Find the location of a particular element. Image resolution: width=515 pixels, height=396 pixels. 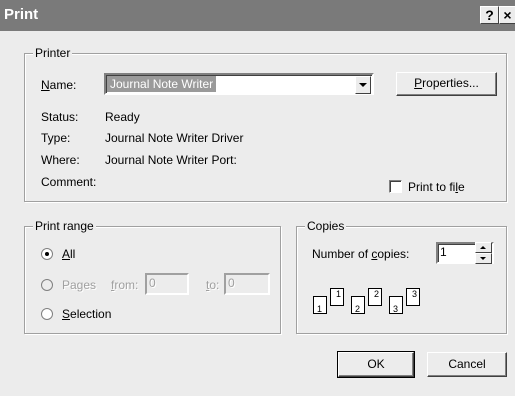

status-label: Status: is located at coordinates (60, 117).